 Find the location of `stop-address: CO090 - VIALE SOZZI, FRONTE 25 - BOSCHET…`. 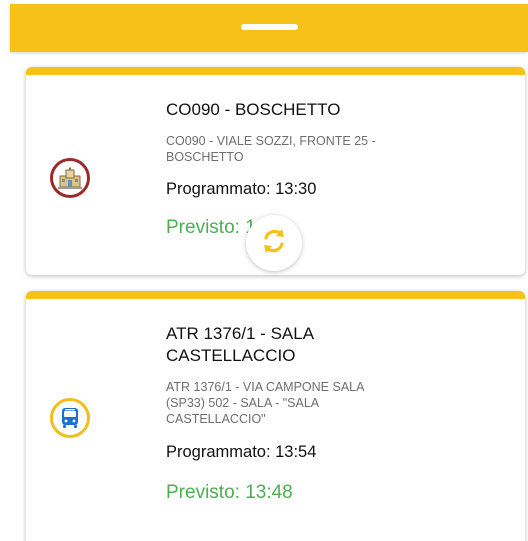

stop-address: CO090 - VIALE SOZZI, FRONTE 25 - BOSCHET… is located at coordinates (271, 149).